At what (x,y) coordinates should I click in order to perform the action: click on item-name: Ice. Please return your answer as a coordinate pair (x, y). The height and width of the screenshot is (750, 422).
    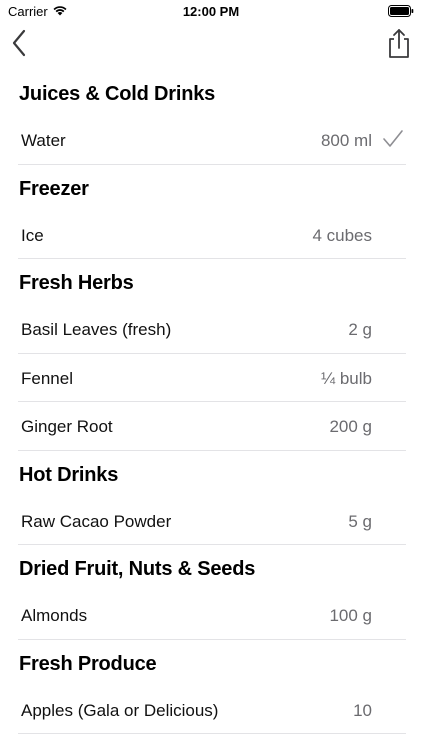
    Looking at the image, I should click on (32, 235).